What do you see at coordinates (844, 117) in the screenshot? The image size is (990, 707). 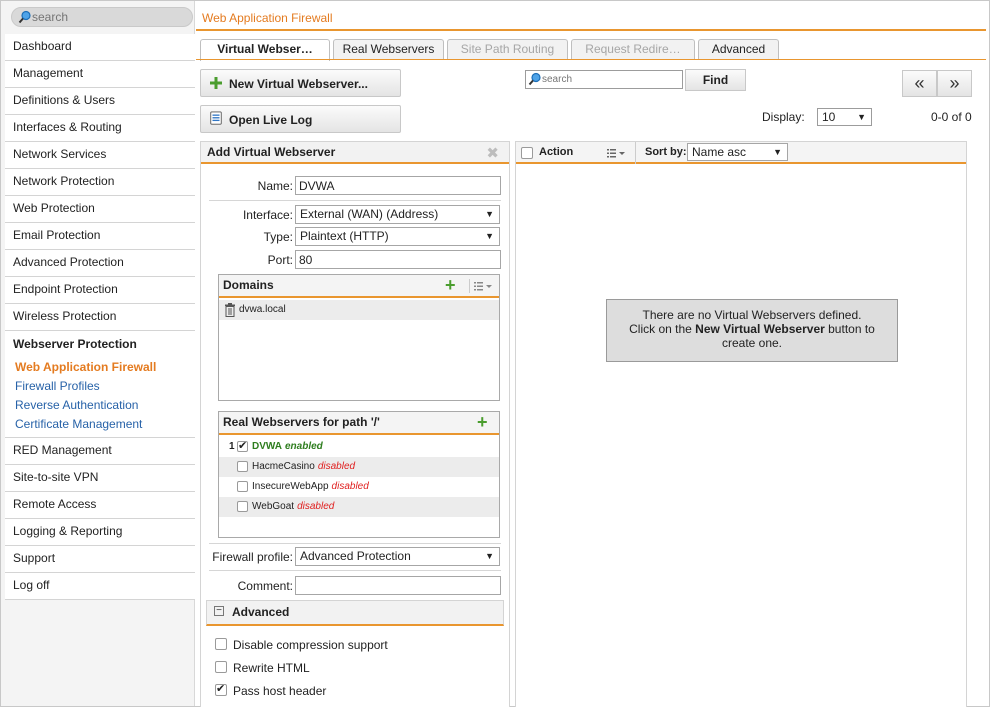 I see `display-count-select: 10 ▼` at bounding box center [844, 117].